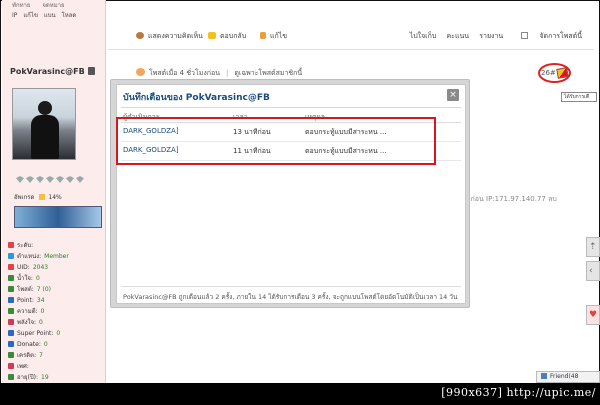 Image resolution: width=600 pixels, height=405 pixels. Describe the element at coordinates (11, 278) in the screenshot. I see `water-icon` at that location.